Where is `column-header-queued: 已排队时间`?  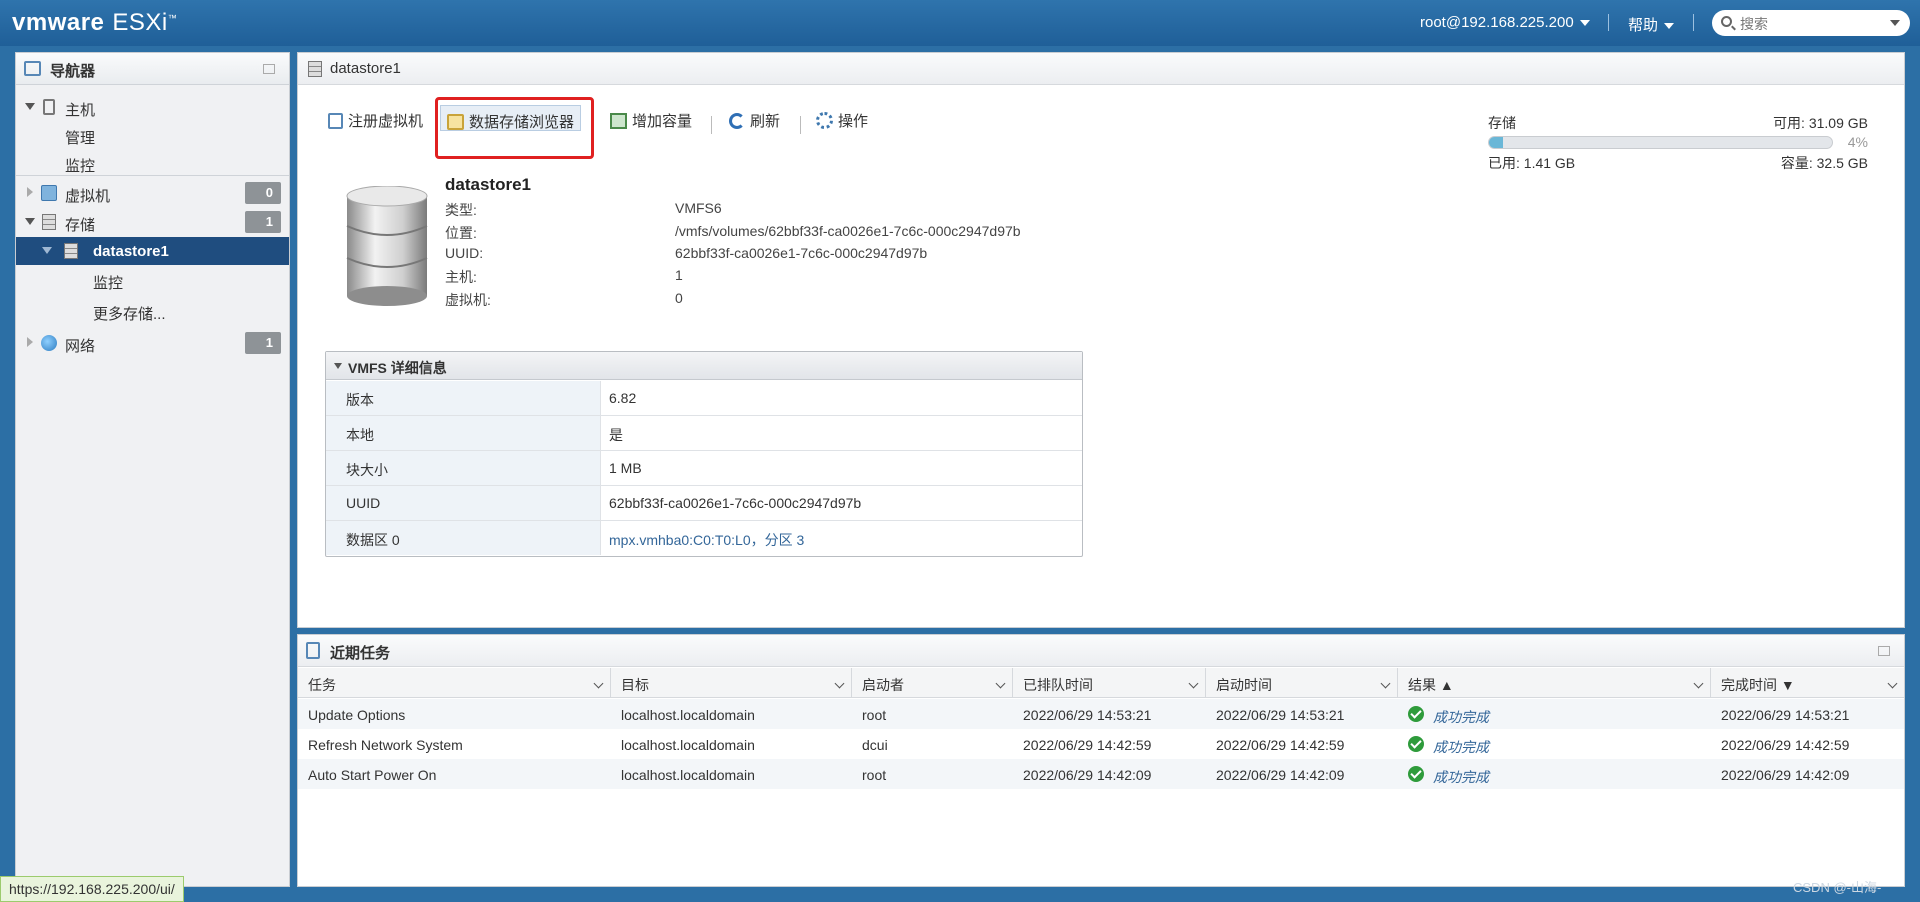
column-header-queued: 已排队时间 is located at coordinates (1109, 683).